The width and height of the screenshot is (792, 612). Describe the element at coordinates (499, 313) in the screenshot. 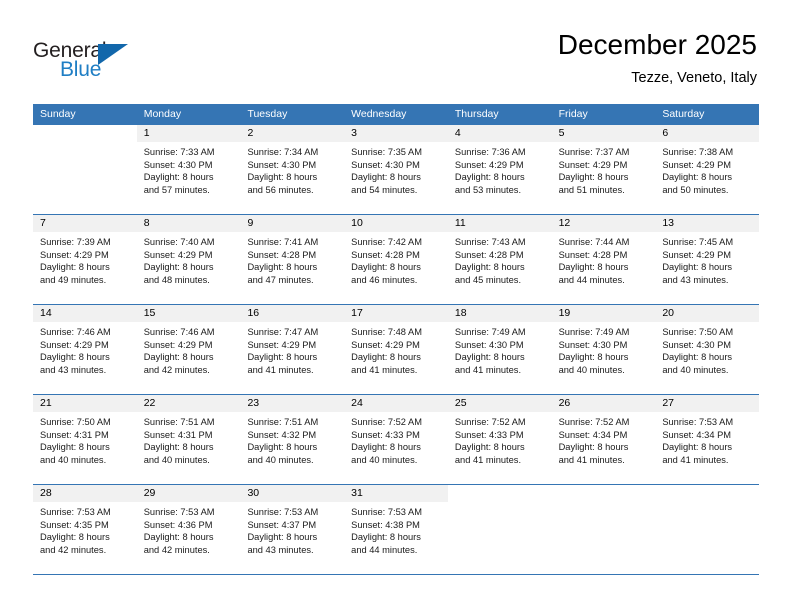

I see `day-number-band: 18` at that location.